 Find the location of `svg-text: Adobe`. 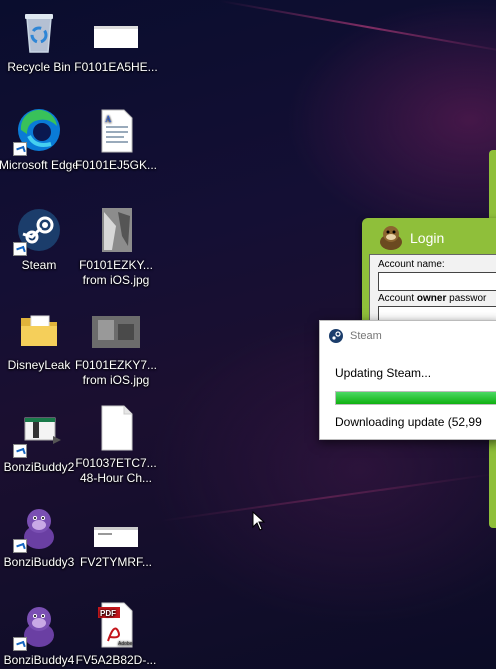

svg-text: Adobe is located at coordinates (125, 644).